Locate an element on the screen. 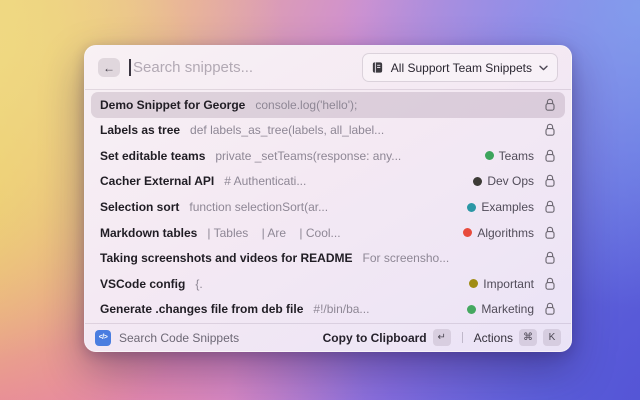 Image resolution: width=640 pixels, height=400 pixels. app-name-label: Search Code Snippets is located at coordinates (179, 337).